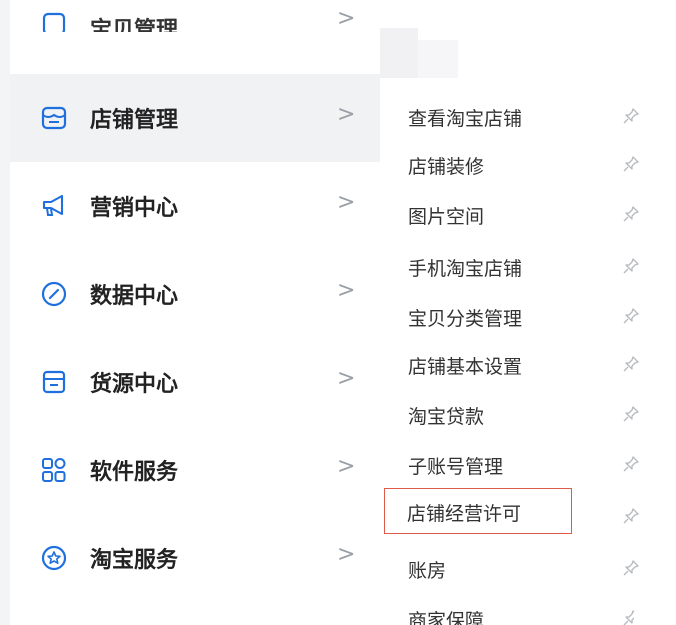  I want to click on menu-item-yingxiao: 营销中心 >, so click(195, 206).